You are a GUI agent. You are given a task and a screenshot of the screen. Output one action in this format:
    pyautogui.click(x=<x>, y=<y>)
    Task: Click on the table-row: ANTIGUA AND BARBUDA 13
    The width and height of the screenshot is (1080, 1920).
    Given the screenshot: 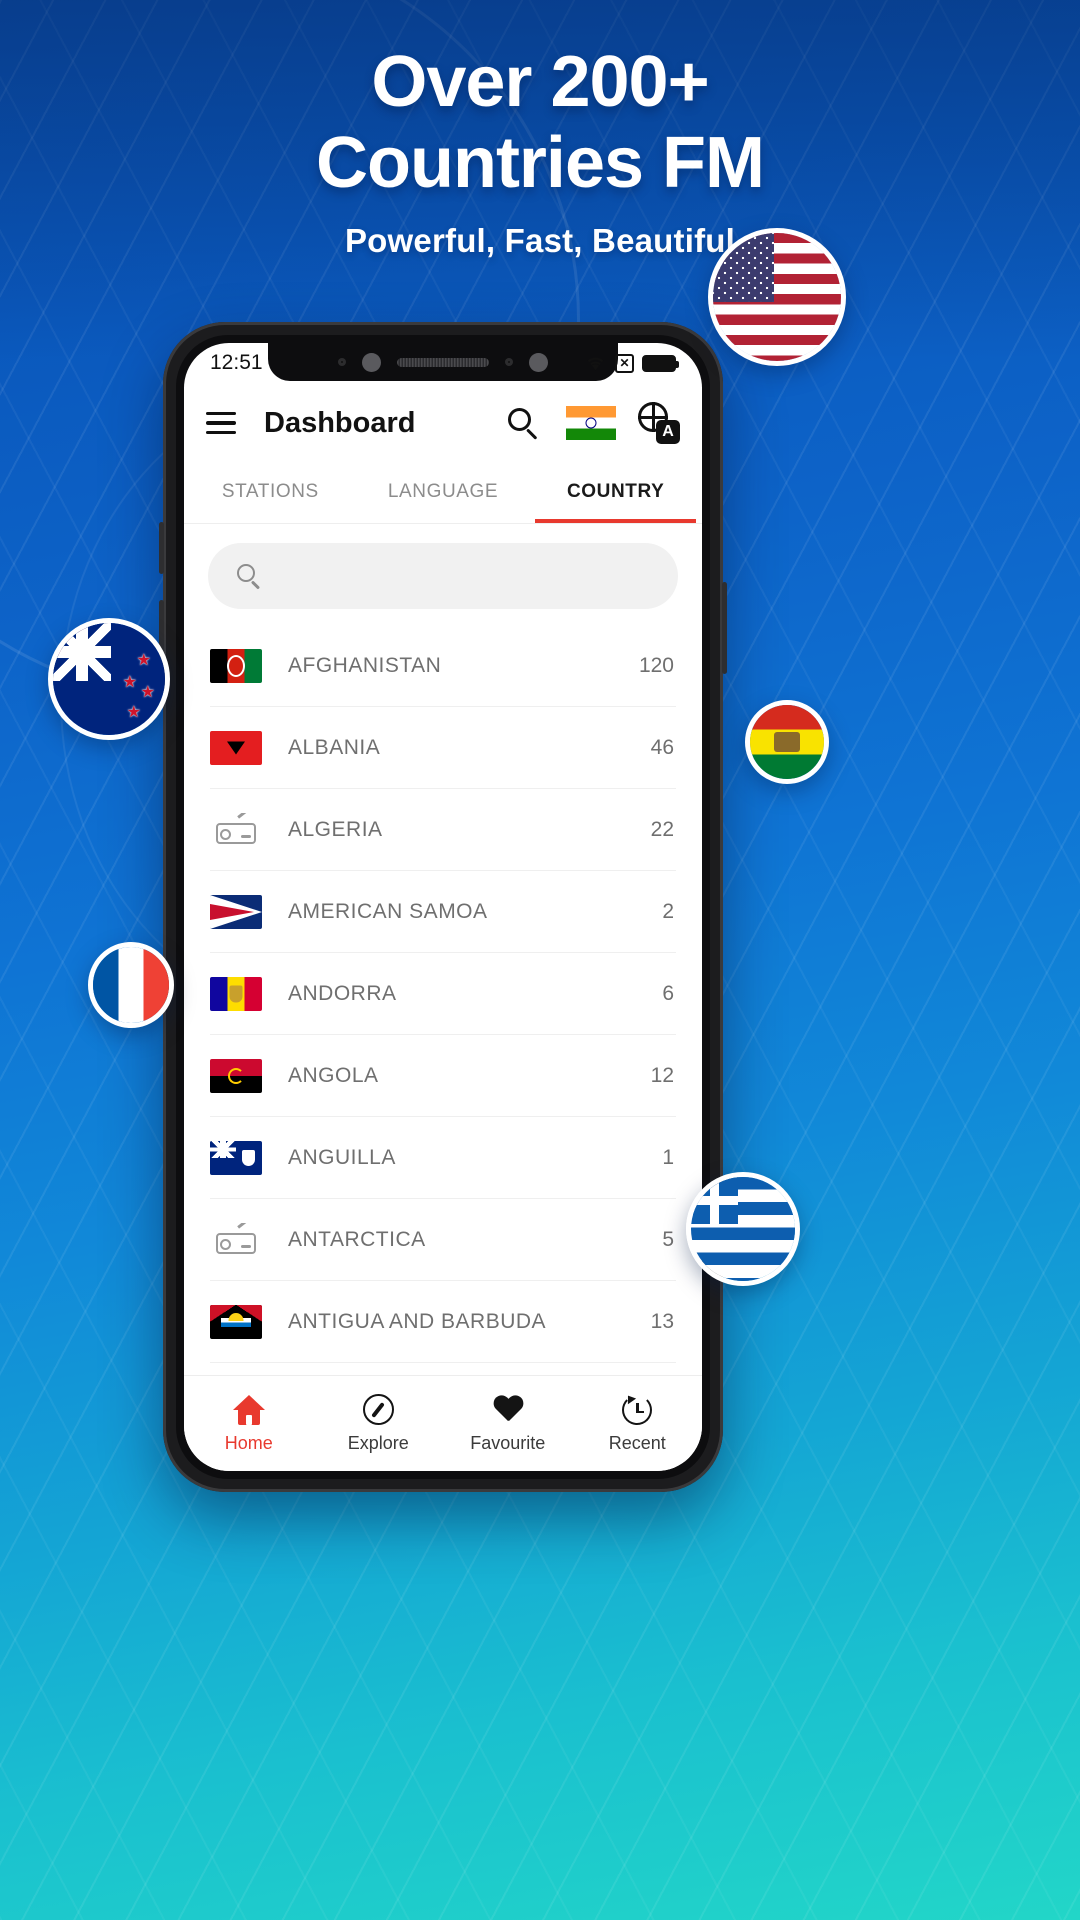 What is the action you would take?
    pyautogui.click(x=443, y=1322)
    